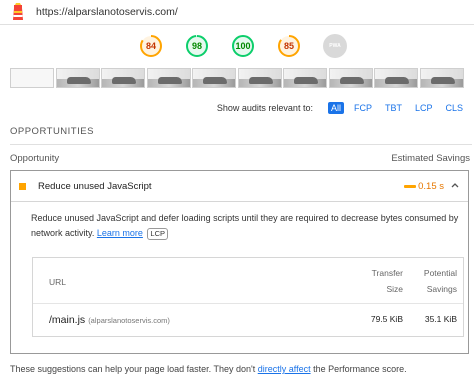 The height and width of the screenshot is (382, 474). I want to click on score-gauge-best-practices: 100, so click(243, 46).